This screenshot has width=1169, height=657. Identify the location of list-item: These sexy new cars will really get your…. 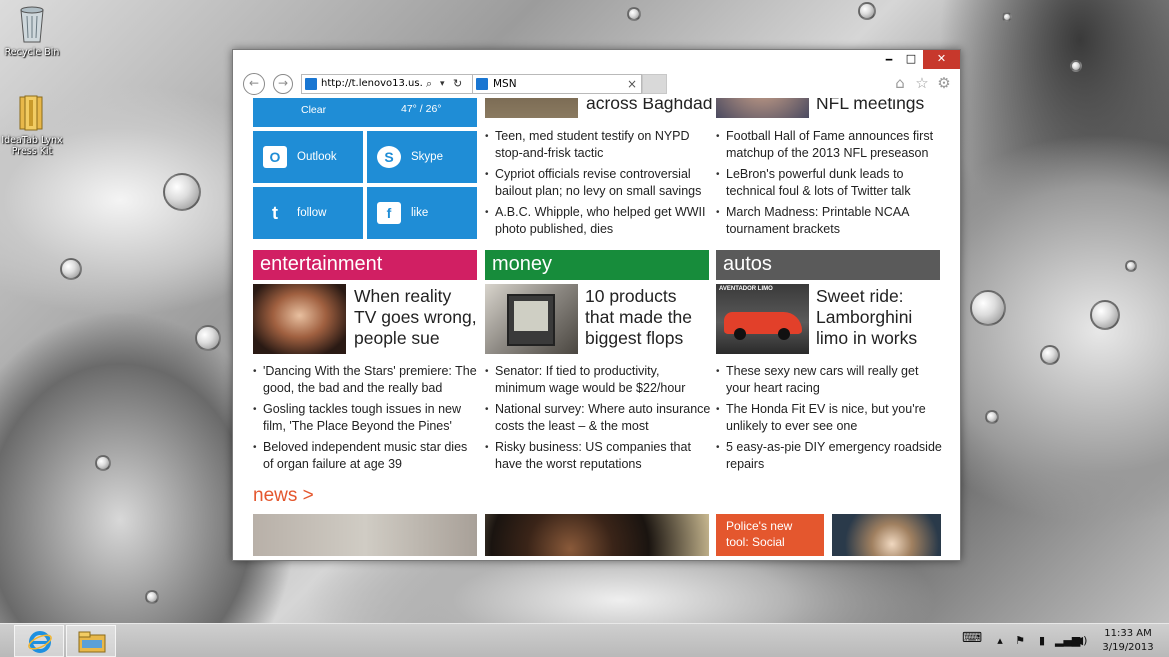
(830, 380).